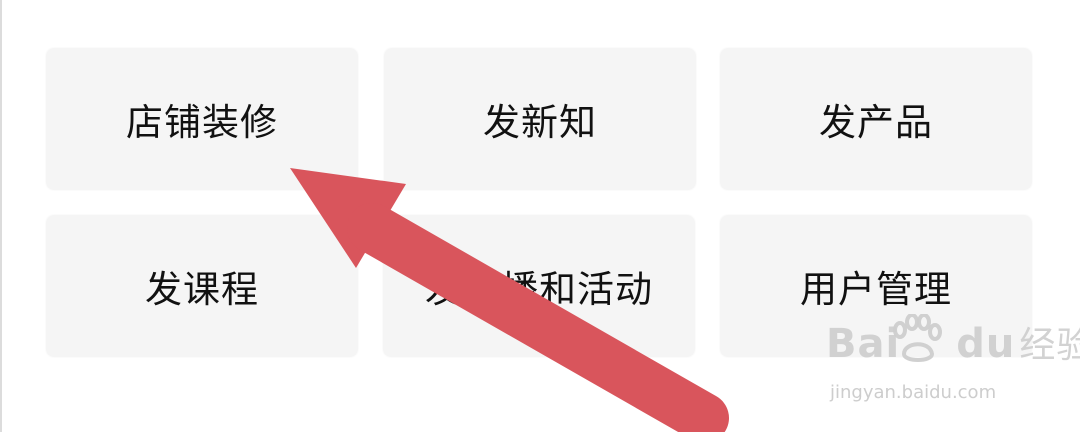 This screenshot has height=432, width=1080. I want to click on tile-post-course: 发课程, so click(202, 286).